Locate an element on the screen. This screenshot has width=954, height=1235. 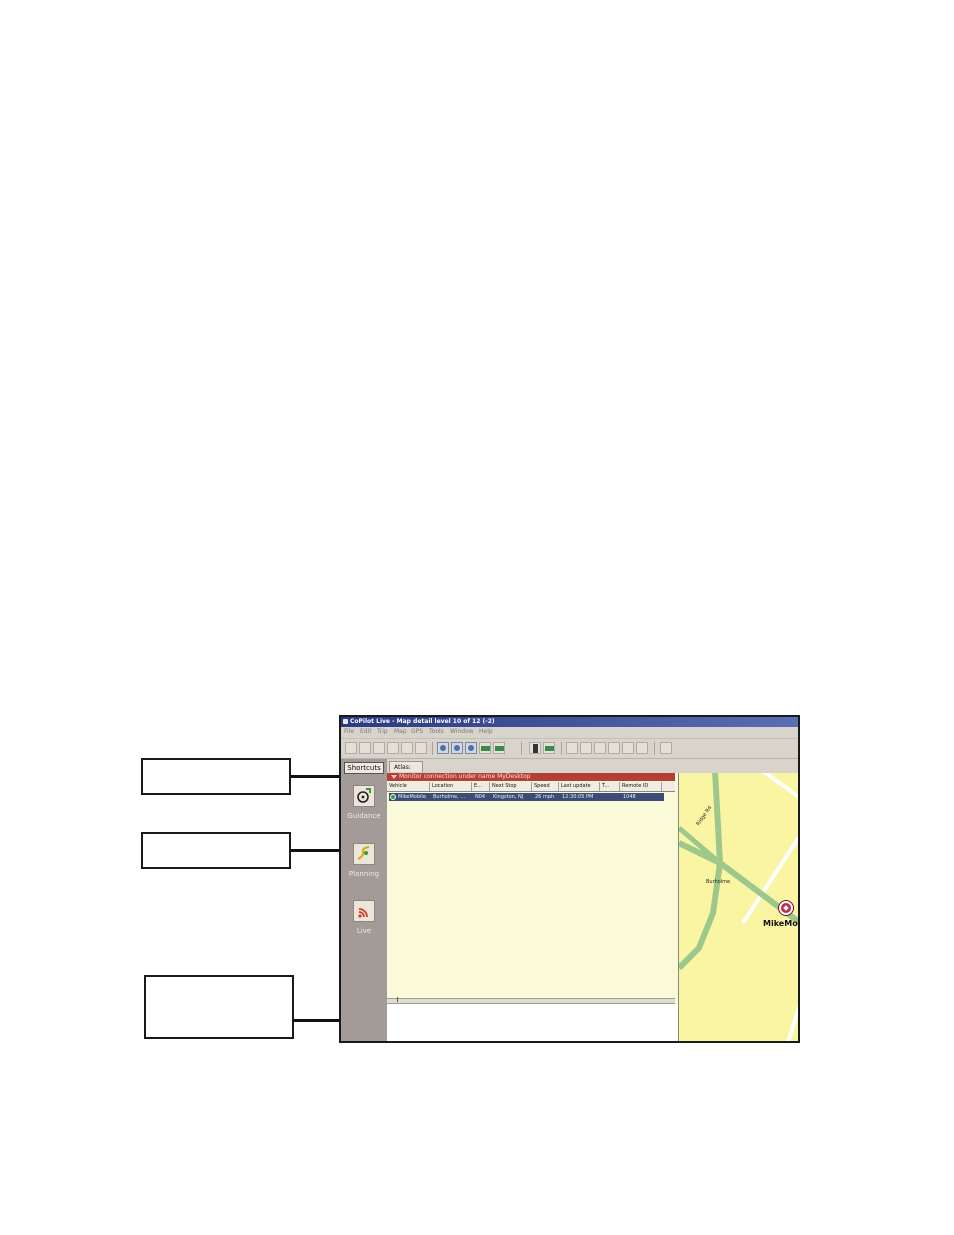
vehicle-marker-icon is located at coordinates (786, 908).